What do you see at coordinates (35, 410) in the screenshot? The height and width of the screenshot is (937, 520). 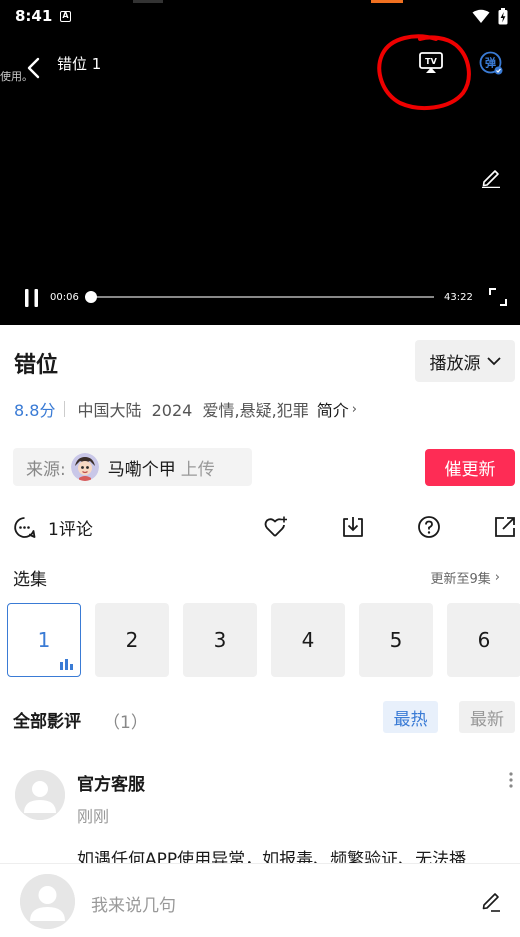 I see `rating: 8.8分` at bounding box center [35, 410].